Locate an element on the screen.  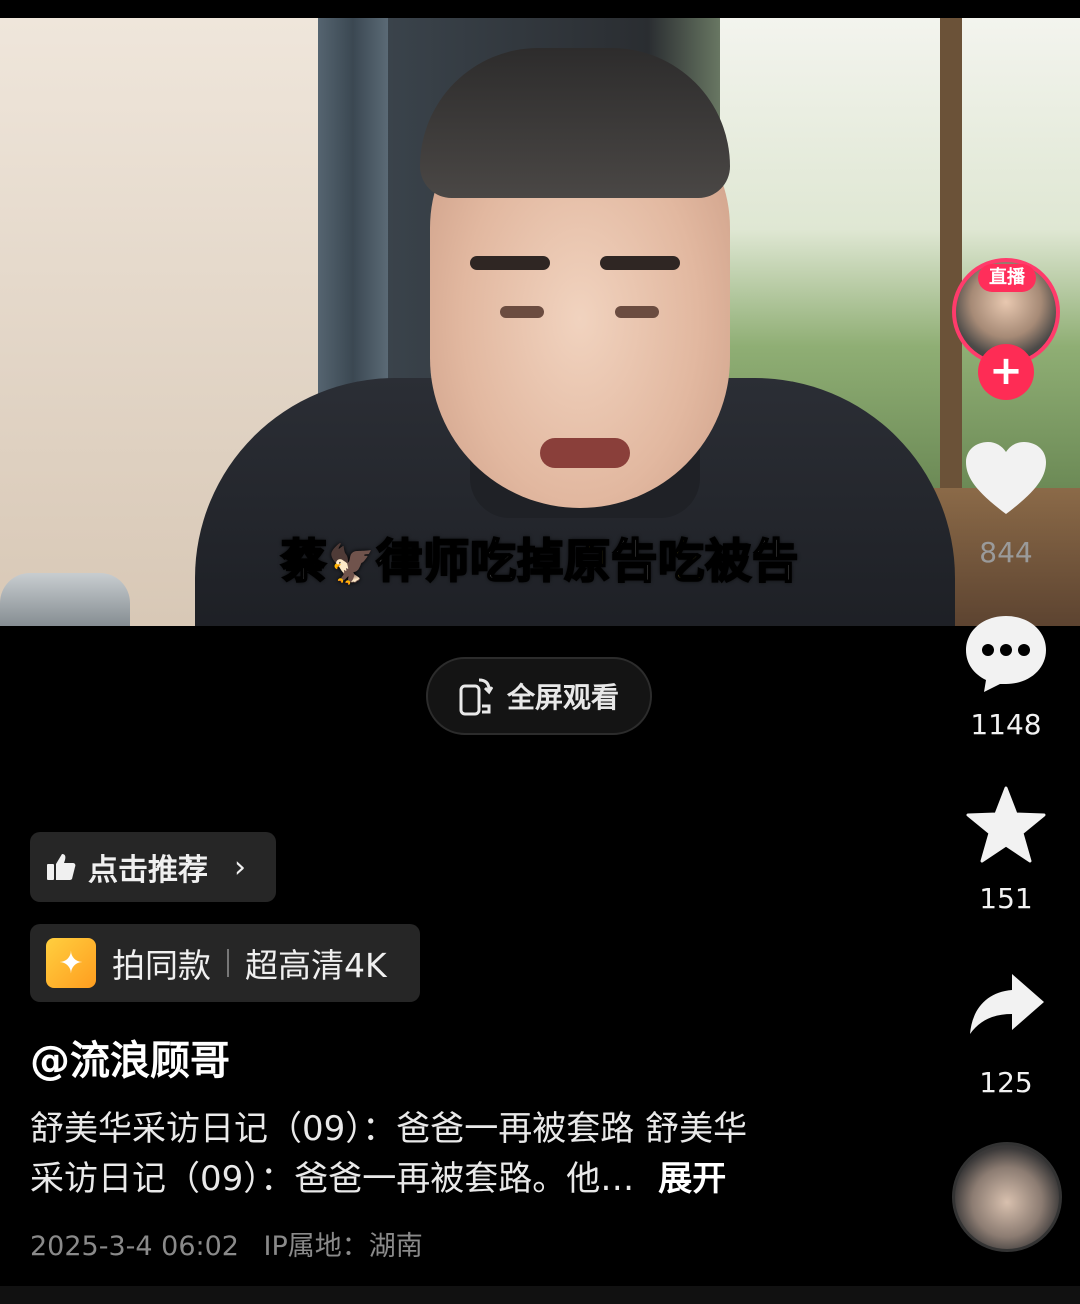
recommend-label: 点击推荐 is located at coordinates (148, 870).